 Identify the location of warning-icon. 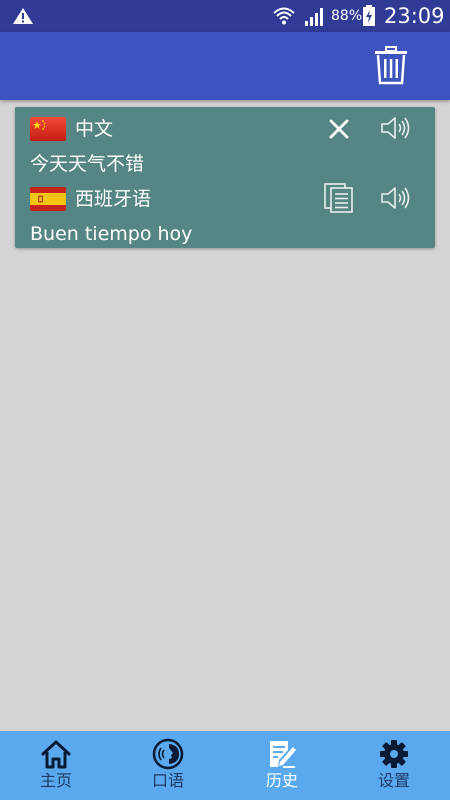
(23, 16).